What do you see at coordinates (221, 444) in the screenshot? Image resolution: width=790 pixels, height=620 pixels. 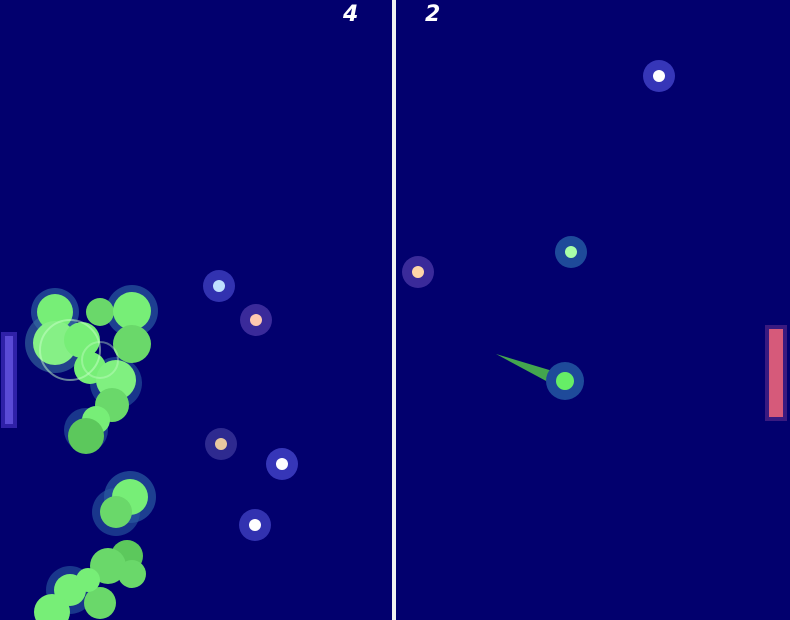 I see `powerup-tan` at bounding box center [221, 444].